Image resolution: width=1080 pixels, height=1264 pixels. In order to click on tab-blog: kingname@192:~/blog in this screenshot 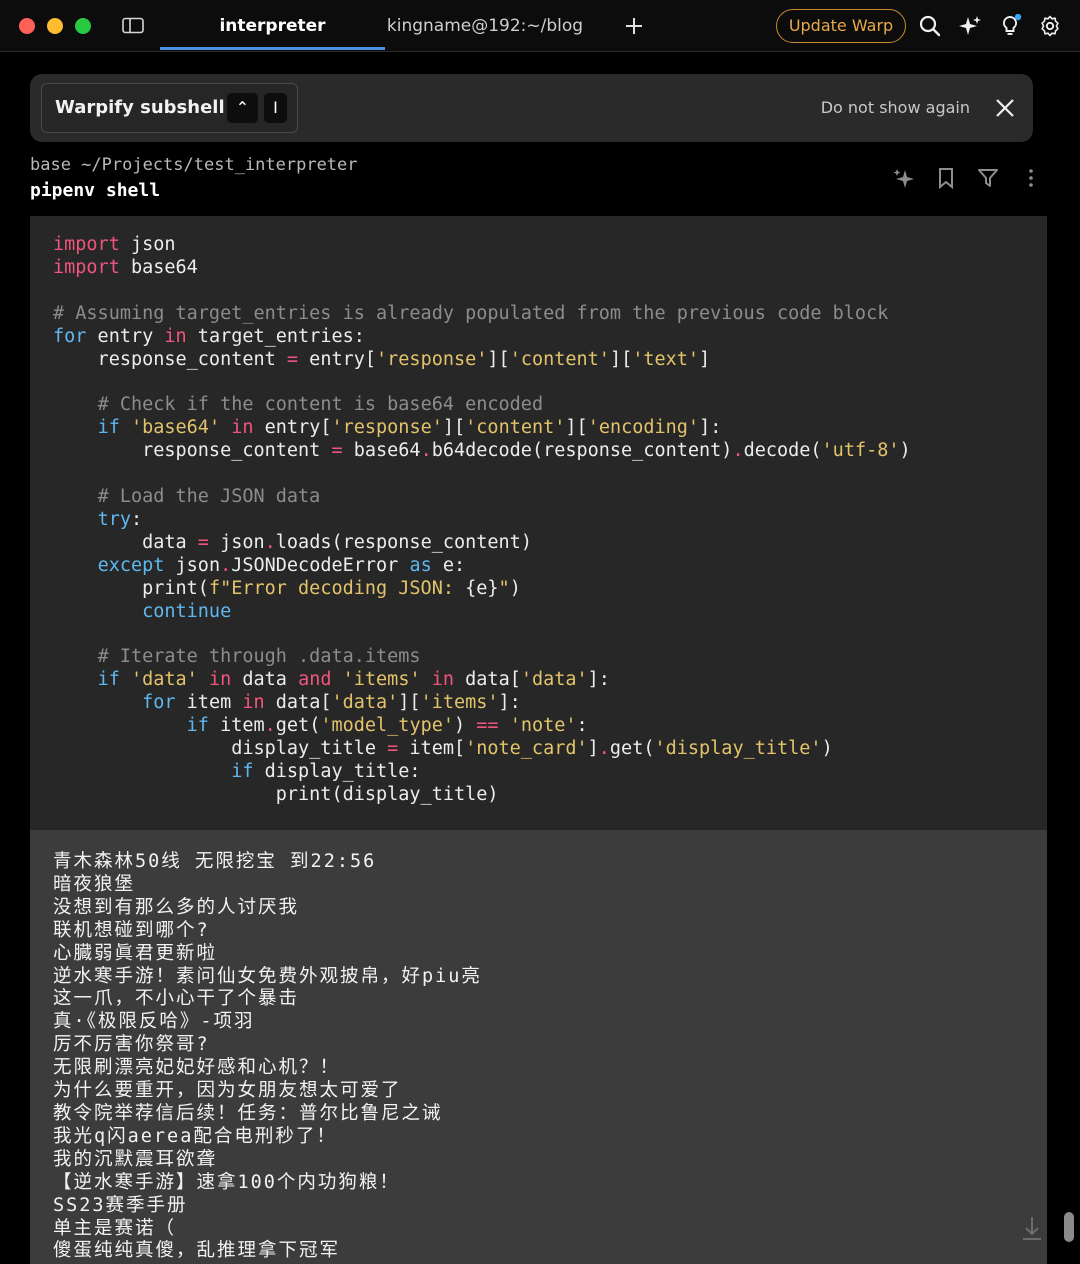, I will do `click(485, 26)`.